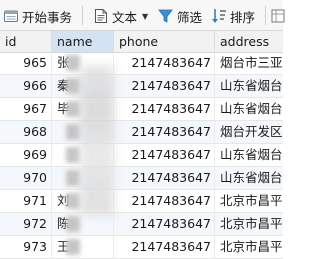 Image resolution: width=320 pixels, height=259 pixels. Describe the element at coordinates (190, 17) in the screenshot. I see `filter-label: 筛选` at that location.